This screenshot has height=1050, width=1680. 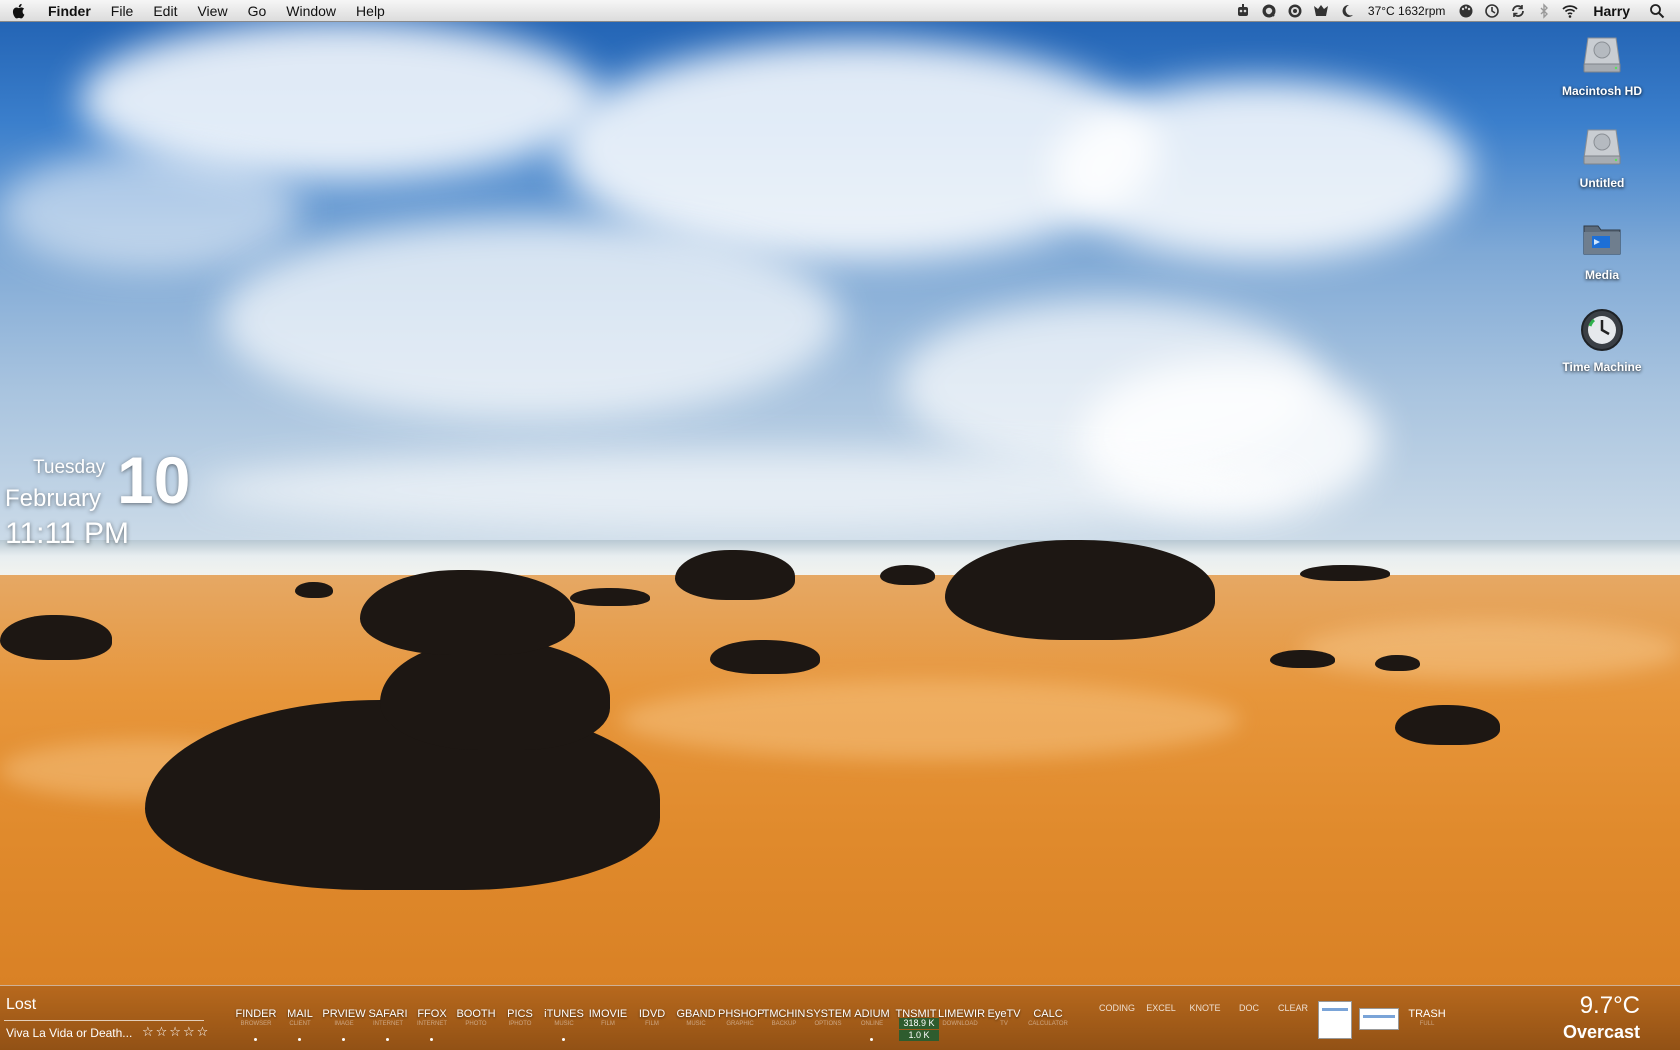 I want to click on time-machine-status-icon, so click(x=1492, y=11).